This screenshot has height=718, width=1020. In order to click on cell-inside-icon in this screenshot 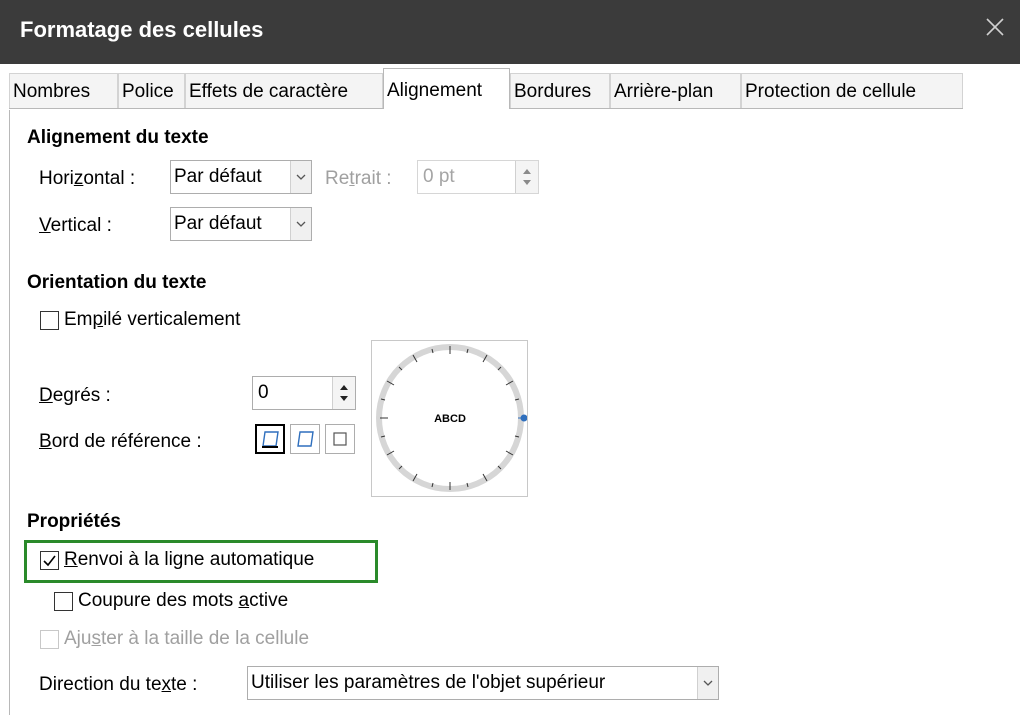, I will do `click(340, 439)`.